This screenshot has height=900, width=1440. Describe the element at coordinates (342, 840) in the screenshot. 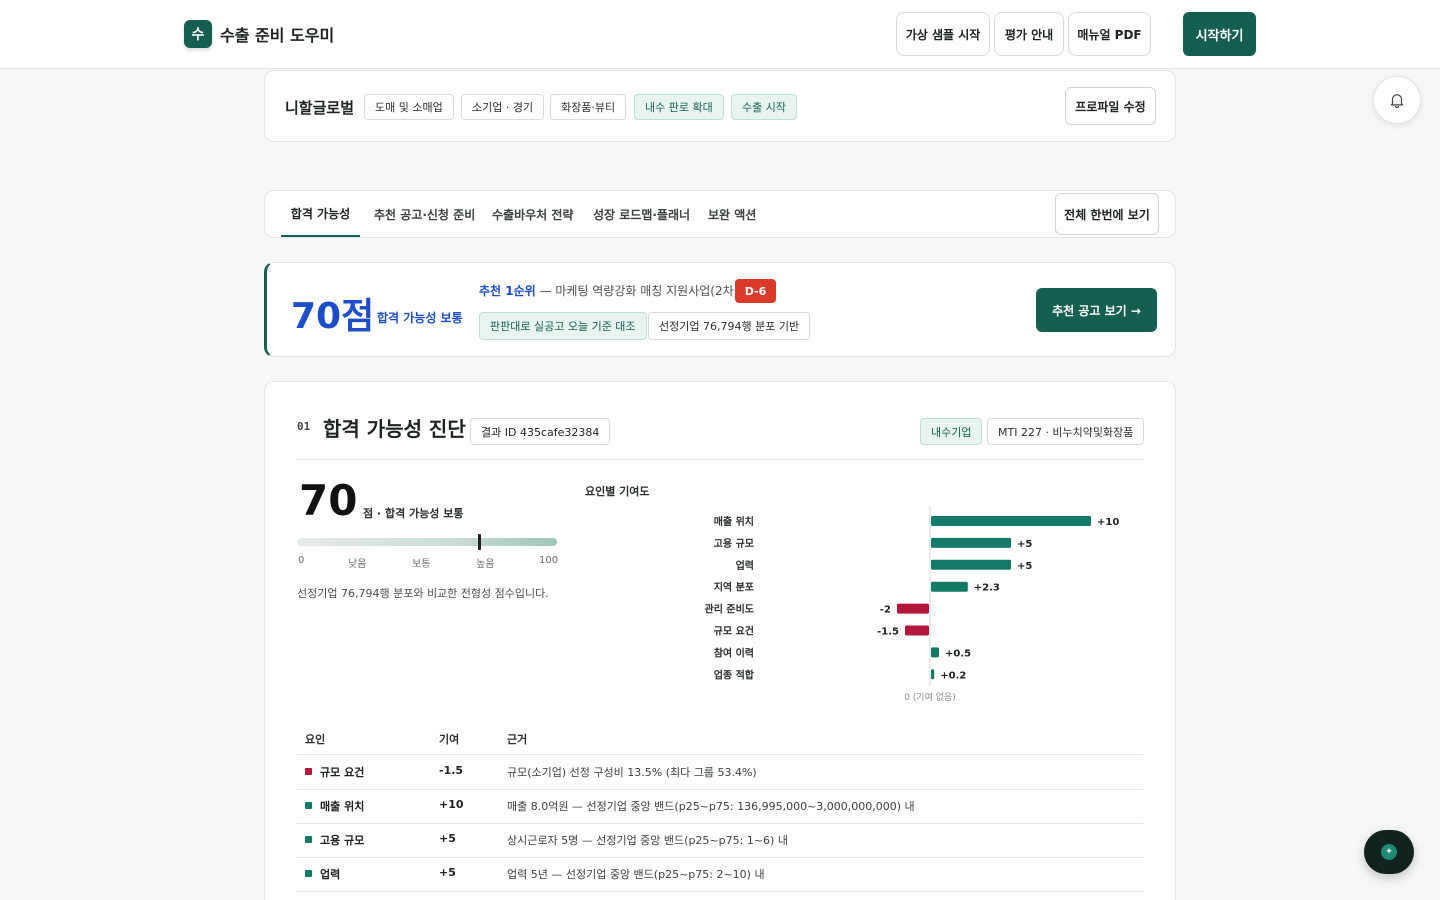

I see `factor-name: 고용 규모` at that location.